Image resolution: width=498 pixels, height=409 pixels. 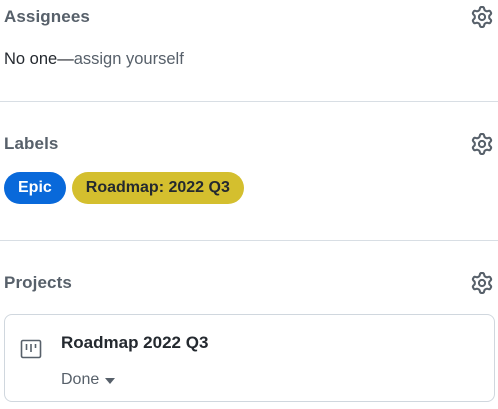 I want to click on project-board-icon, so click(x=31, y=349).